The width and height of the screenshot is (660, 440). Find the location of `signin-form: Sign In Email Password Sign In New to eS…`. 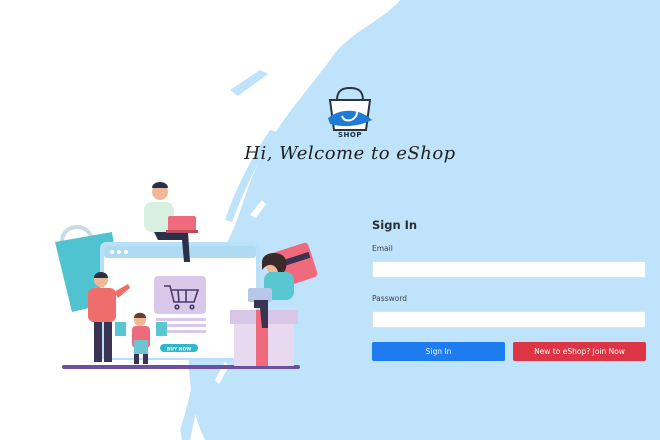

signin-form: Sign In Email Password Sign In New to eS… is located at coordinates (509, 289).